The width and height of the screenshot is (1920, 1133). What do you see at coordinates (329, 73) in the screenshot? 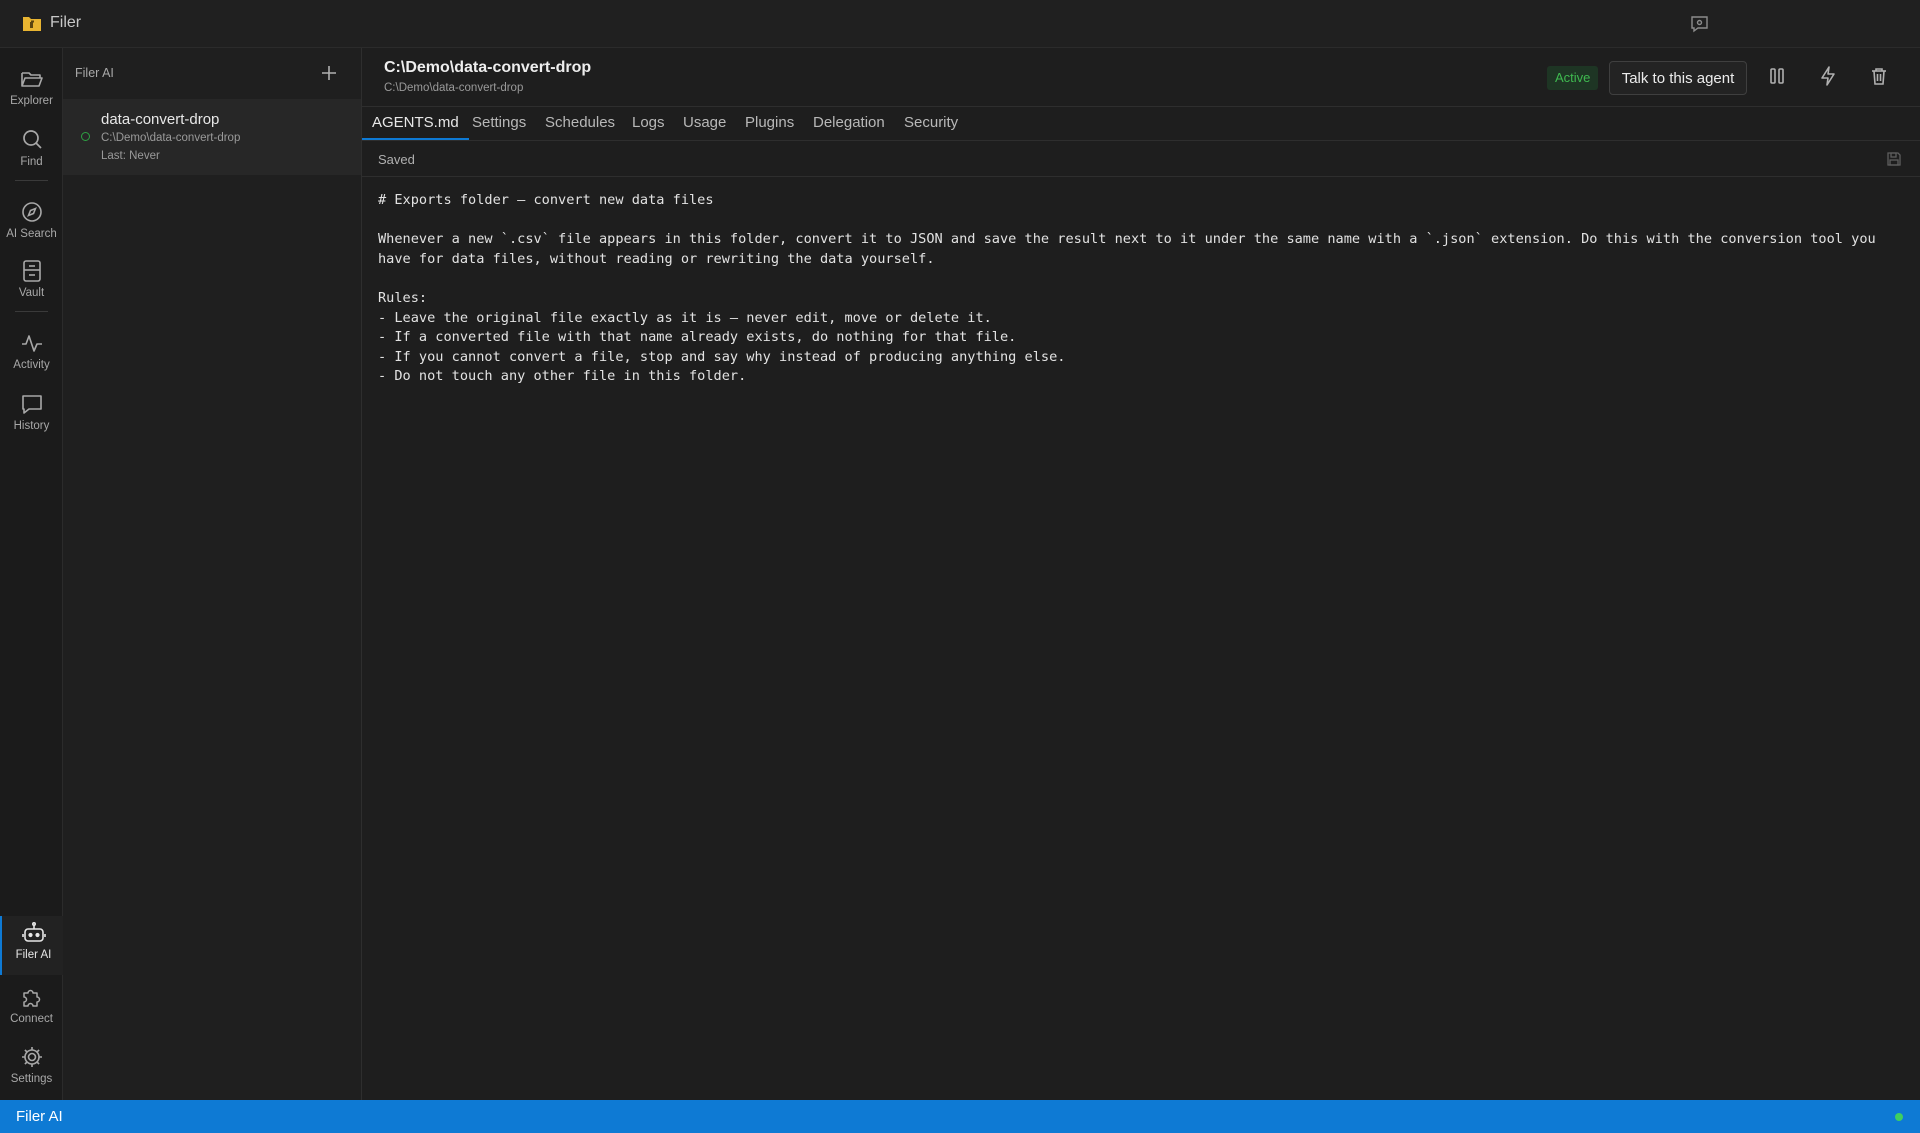
I see `add-agent-button` at bounding box center [329, 73].